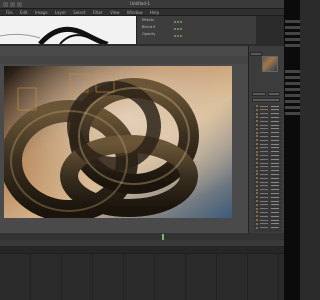 The image size is (320, 300). What do you see at coordinates (135, 12) in the screenshot?
I see `menu-window: Window` at bounding box center [135, 12].